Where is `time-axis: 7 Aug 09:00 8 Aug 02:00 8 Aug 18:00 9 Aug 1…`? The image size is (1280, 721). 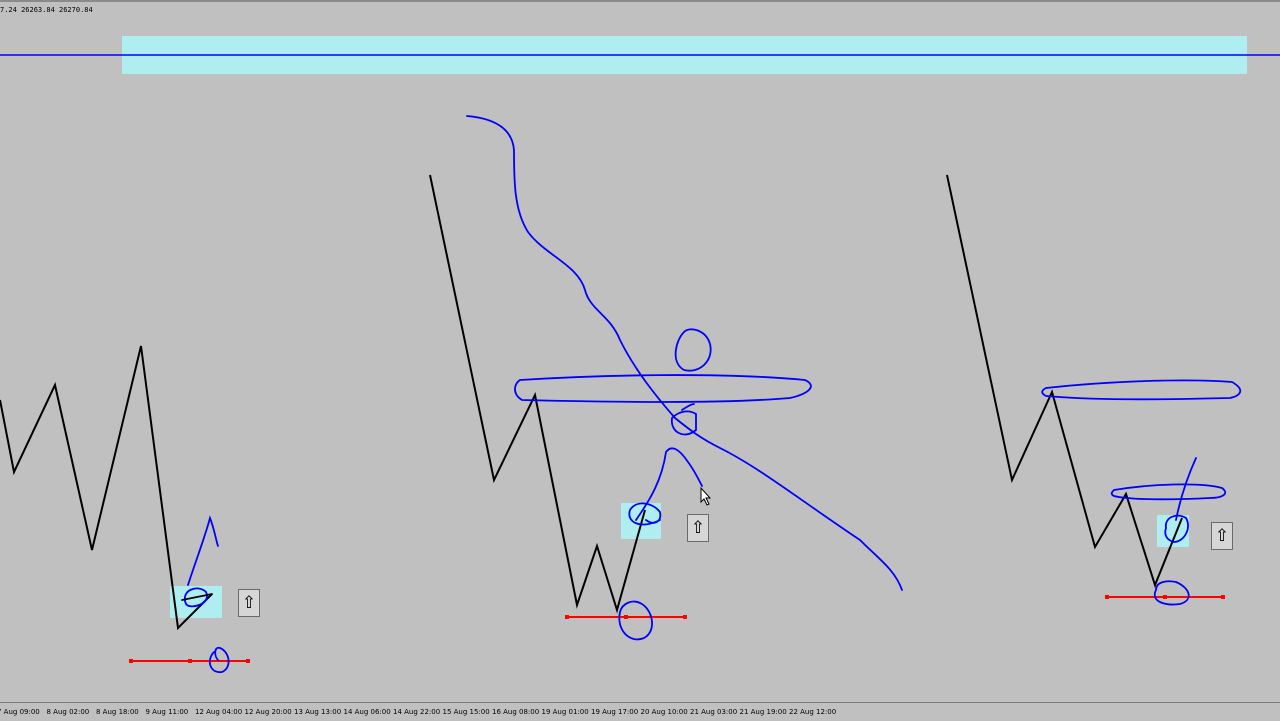 time-axis: 7 Aug 09:00 8 Aug 02:00 8 Aug 18:00 9 Aug 1… is located at coordinates (640, 711).